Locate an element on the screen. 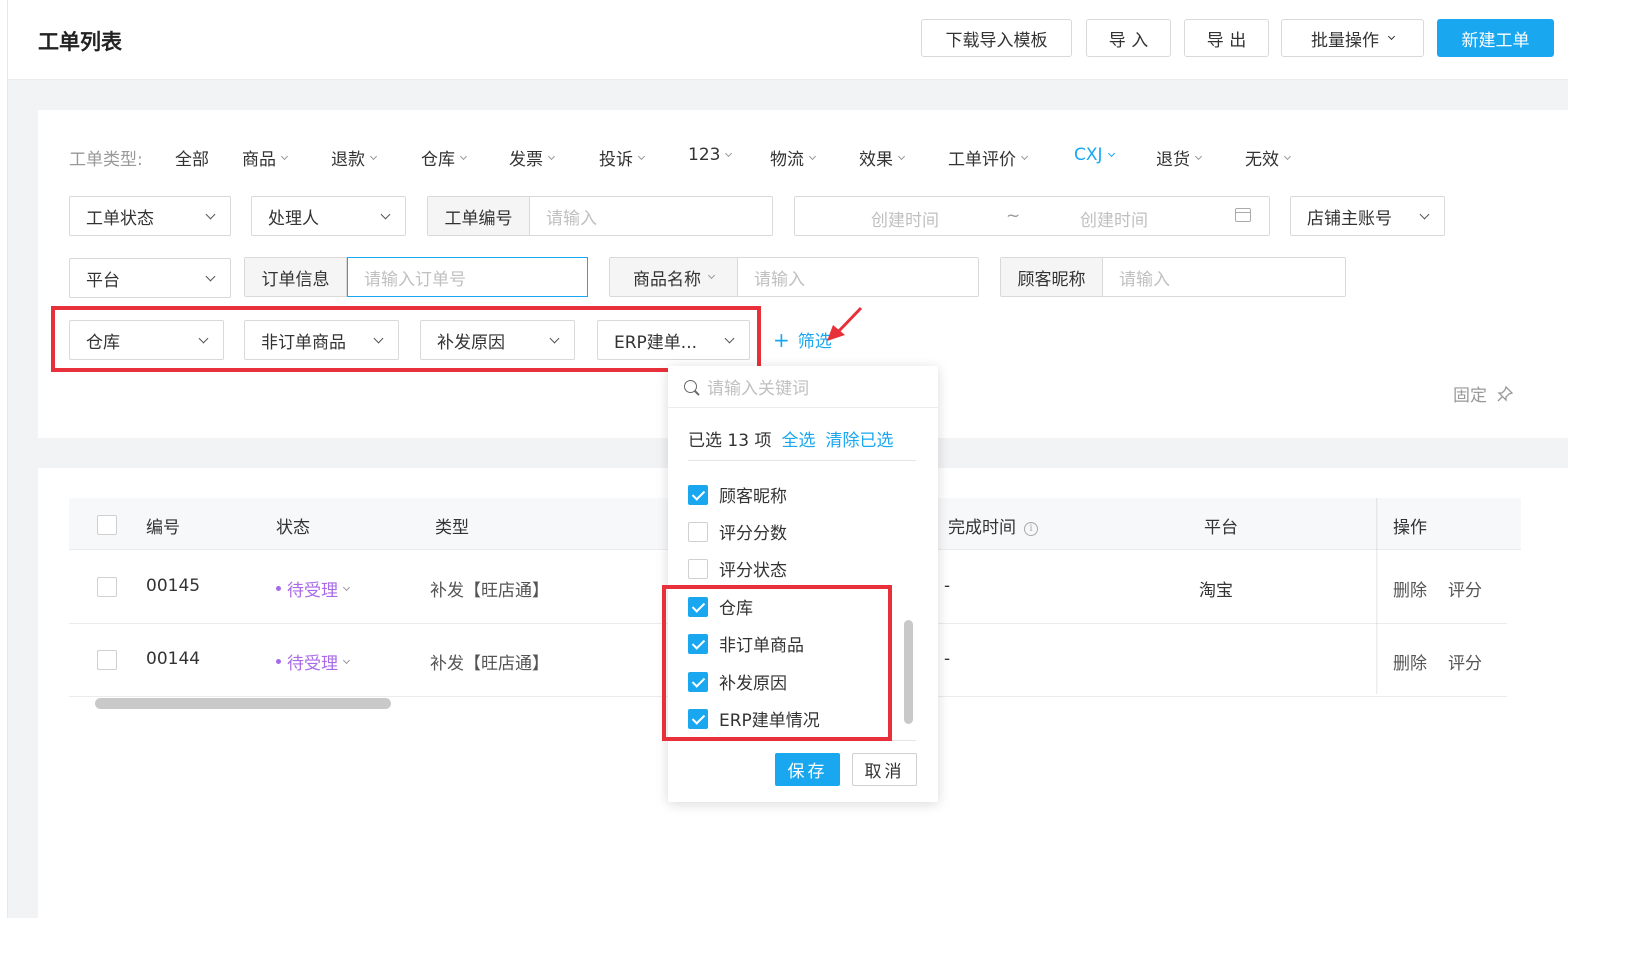 This screenshot has width=1637, height=958. customer-nickname-field: 顾客昵称 请输入 is located at coordinates (1173, 277).